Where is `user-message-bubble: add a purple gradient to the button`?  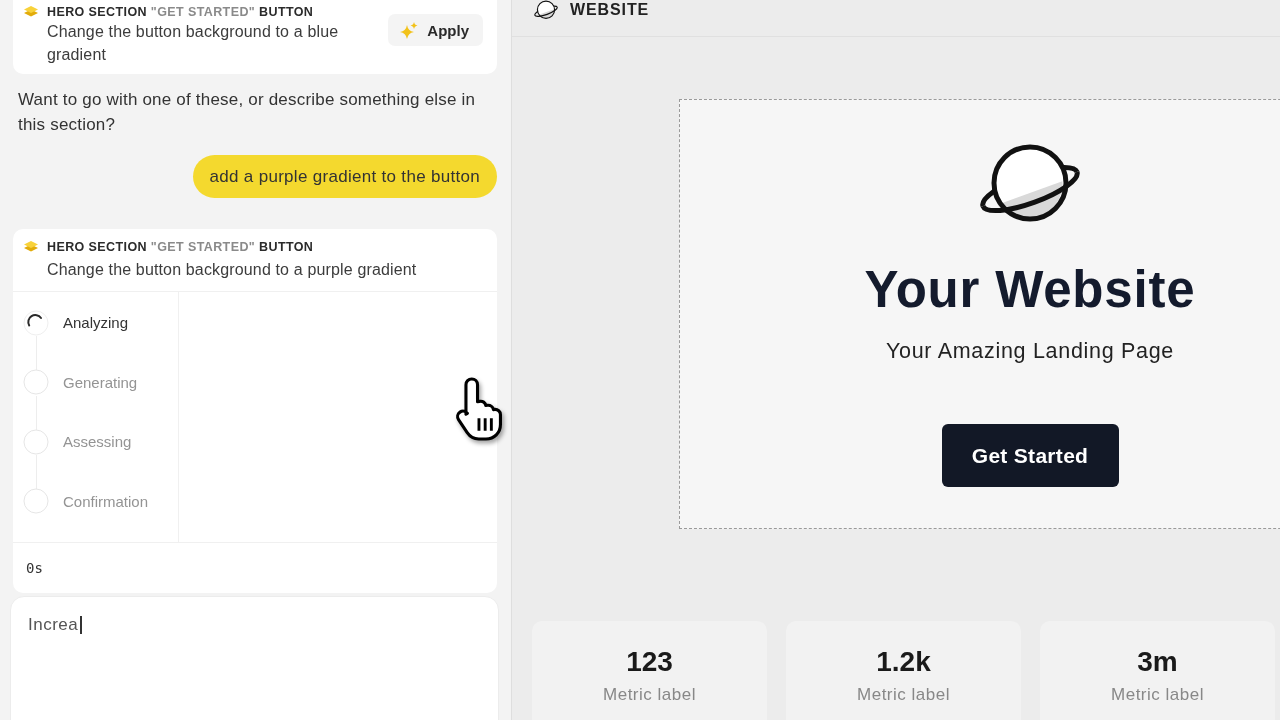 user-message-bubble: add a purple gradient to the button is located at coordinates (344, 176).